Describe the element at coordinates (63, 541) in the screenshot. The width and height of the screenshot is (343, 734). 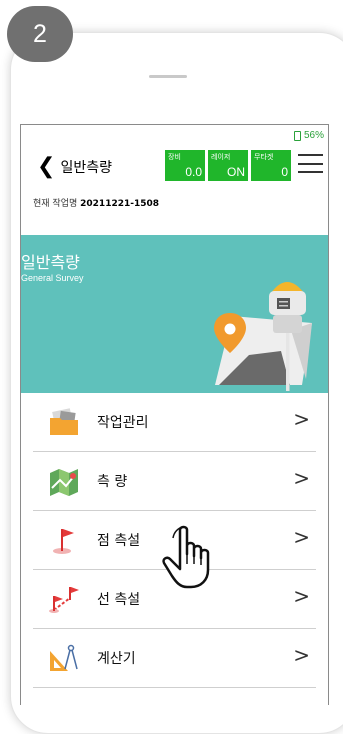
I see `point-flag-icon` at that location.